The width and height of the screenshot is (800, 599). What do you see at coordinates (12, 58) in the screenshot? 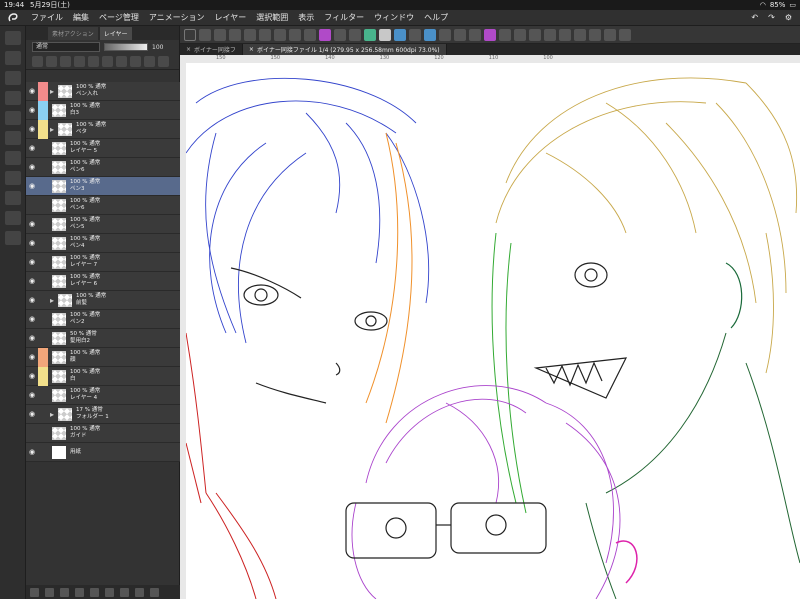
I see `eraser-tool-icon` at bounding box center [12, 58].